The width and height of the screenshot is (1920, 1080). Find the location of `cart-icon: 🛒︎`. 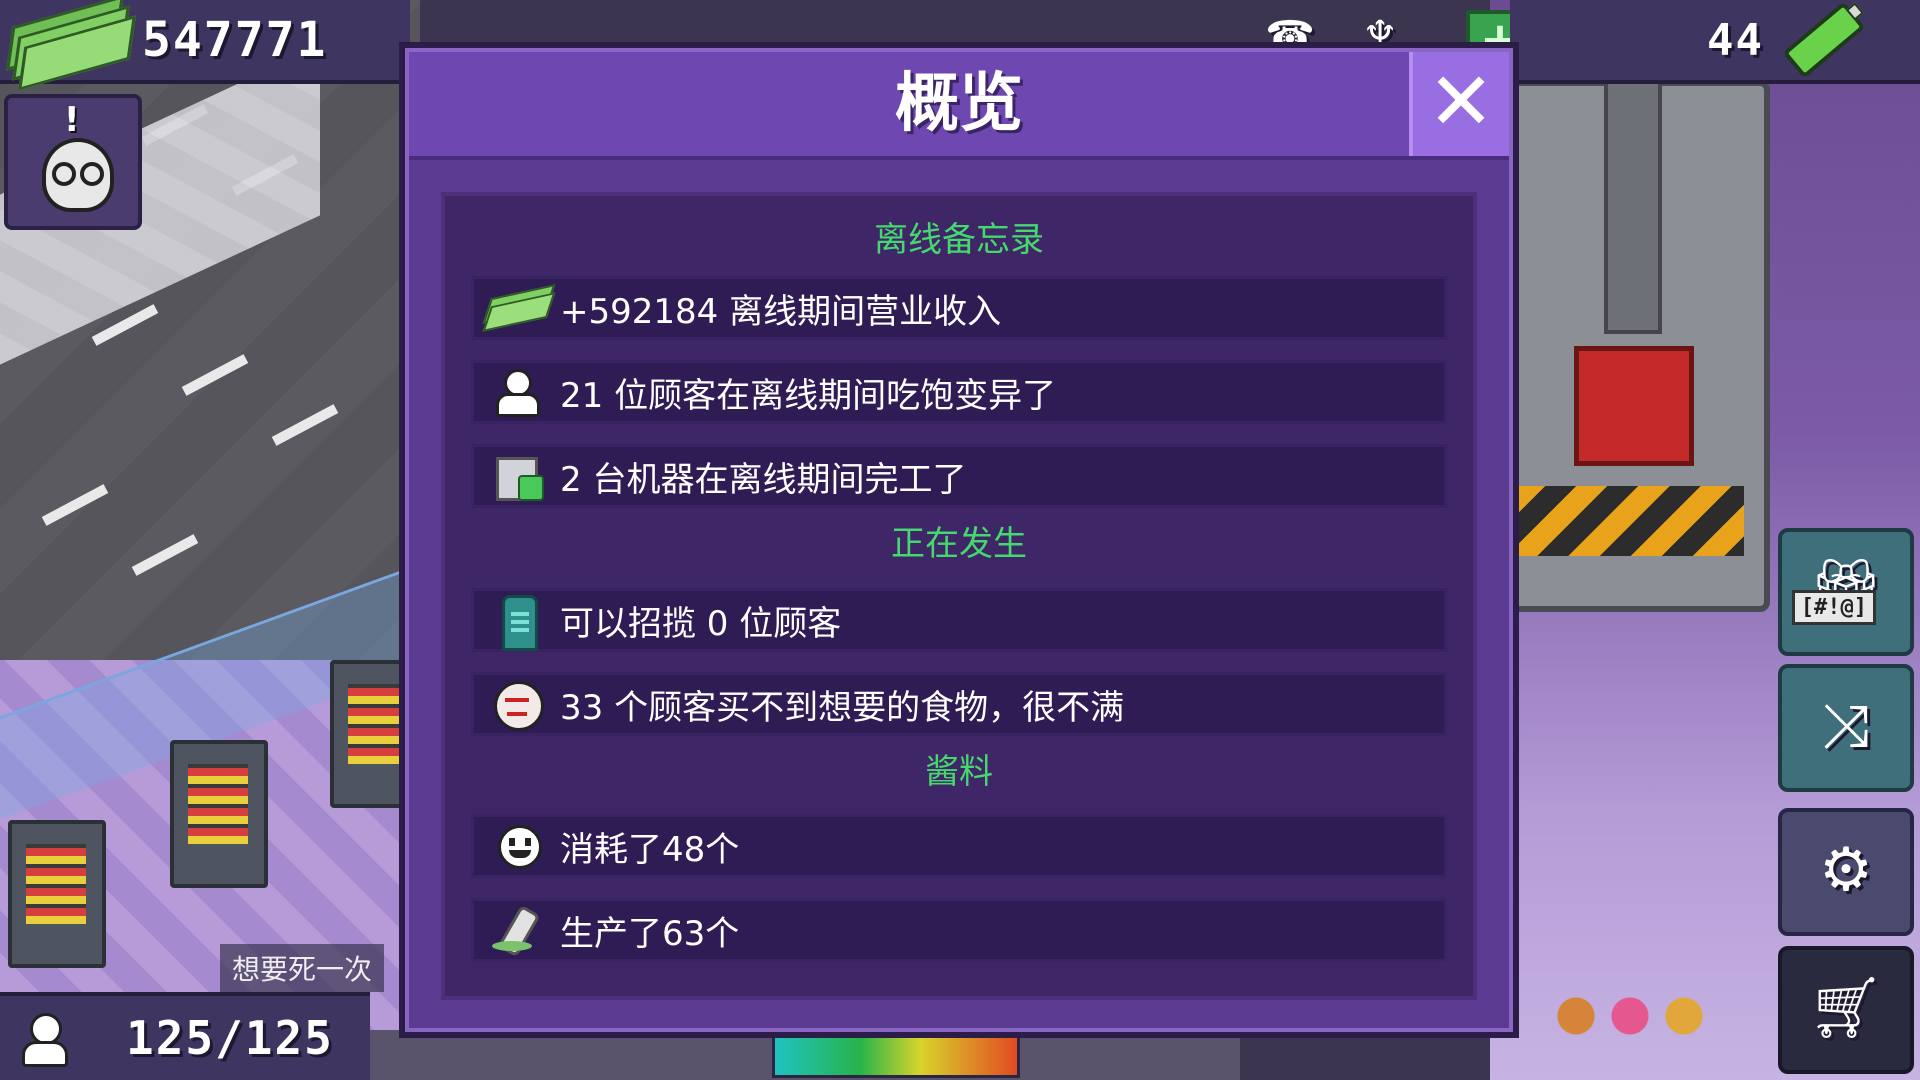

cart-icon: 🛒︎ is located at coordinates (1846, 1008).